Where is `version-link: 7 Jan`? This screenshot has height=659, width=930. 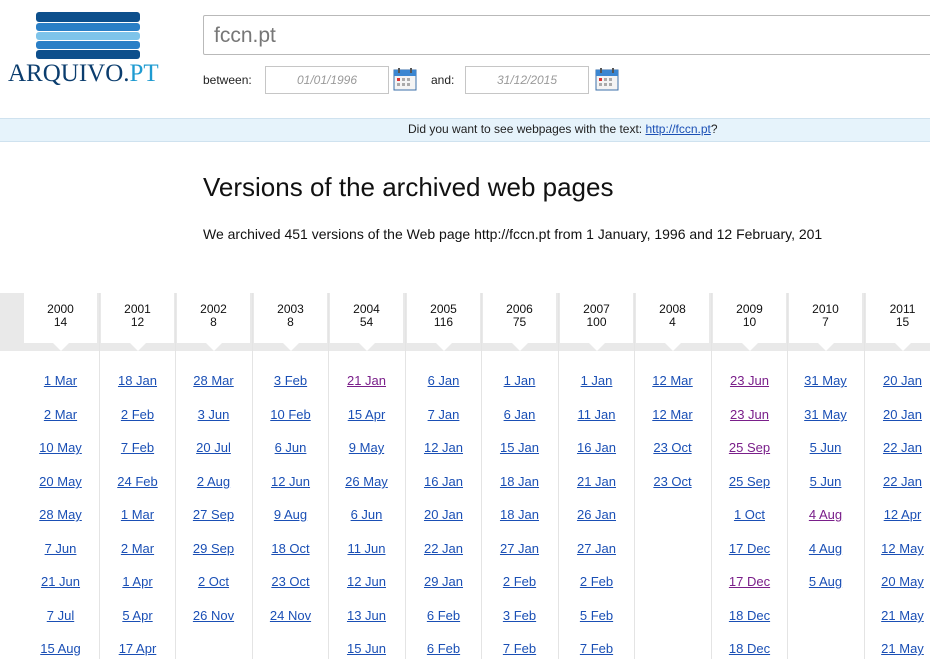
version-link: 7 Jan is located at coordinates (443, 414).